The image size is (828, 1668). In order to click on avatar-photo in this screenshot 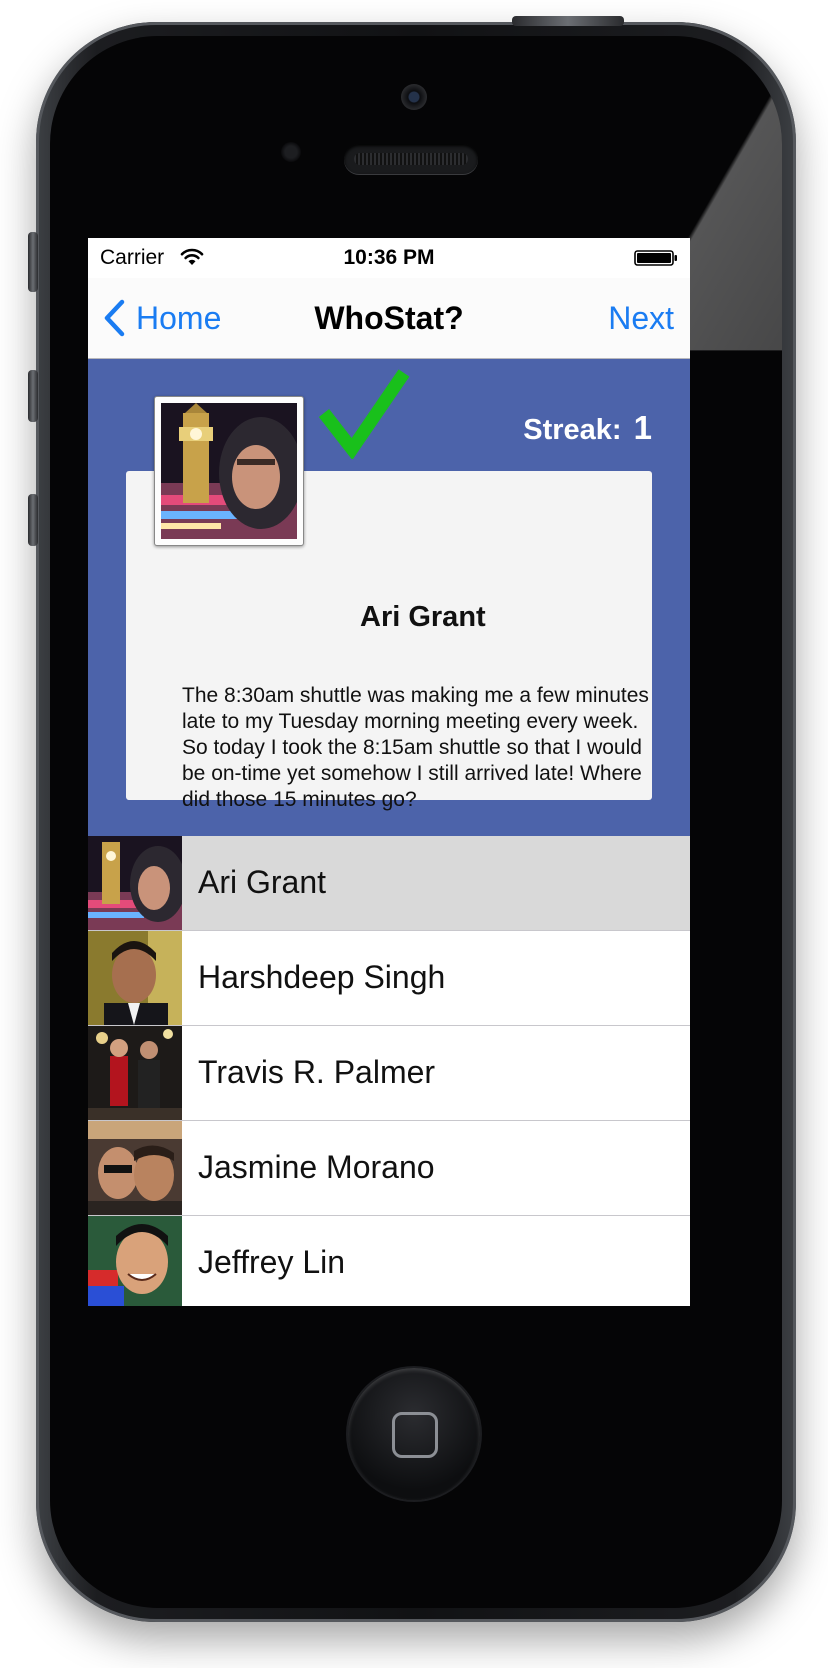, I will do `click(229, 471)`.